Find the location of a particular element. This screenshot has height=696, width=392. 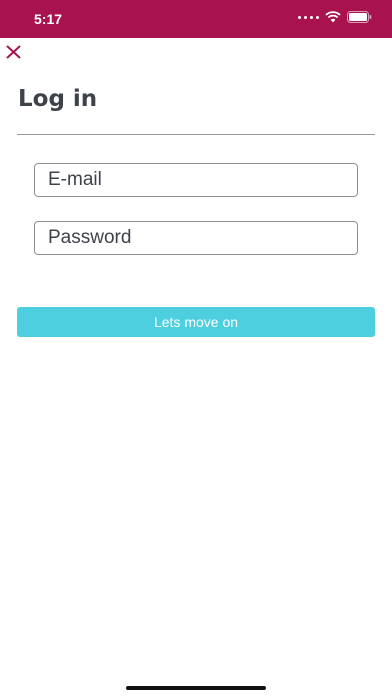

home-indicator is located at coordinates (196, 688).